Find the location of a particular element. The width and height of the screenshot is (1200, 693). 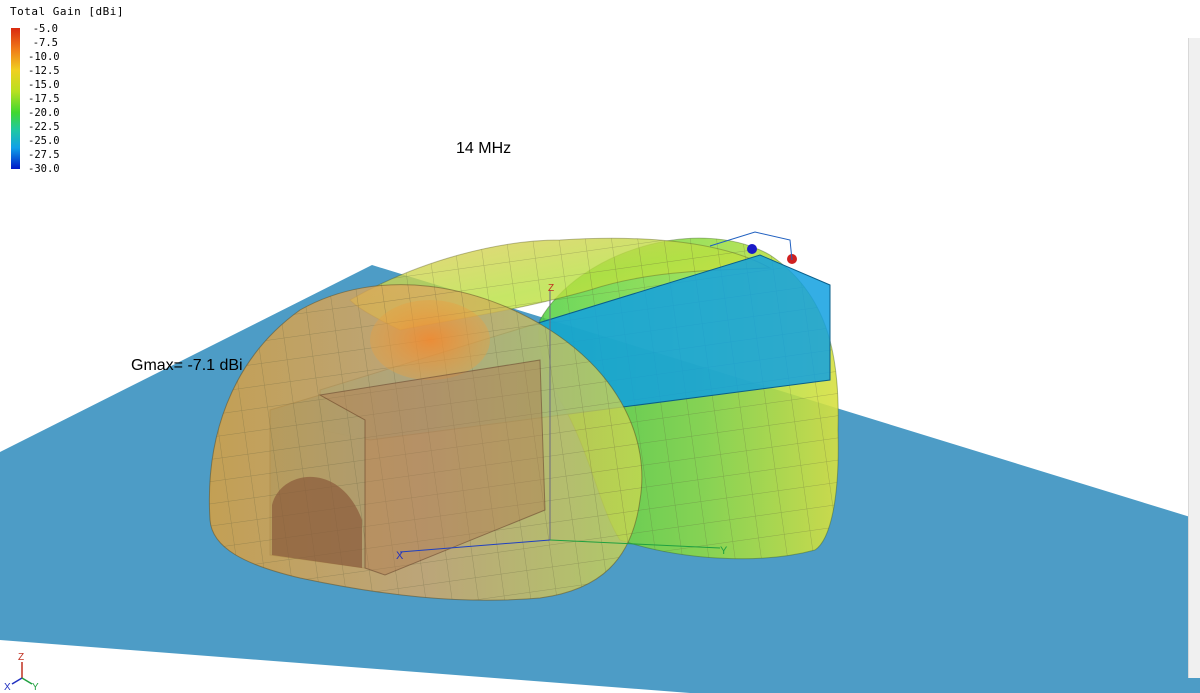

gmax-label: Gmax= -7.1 dBi is located at coordinates (187, 365).